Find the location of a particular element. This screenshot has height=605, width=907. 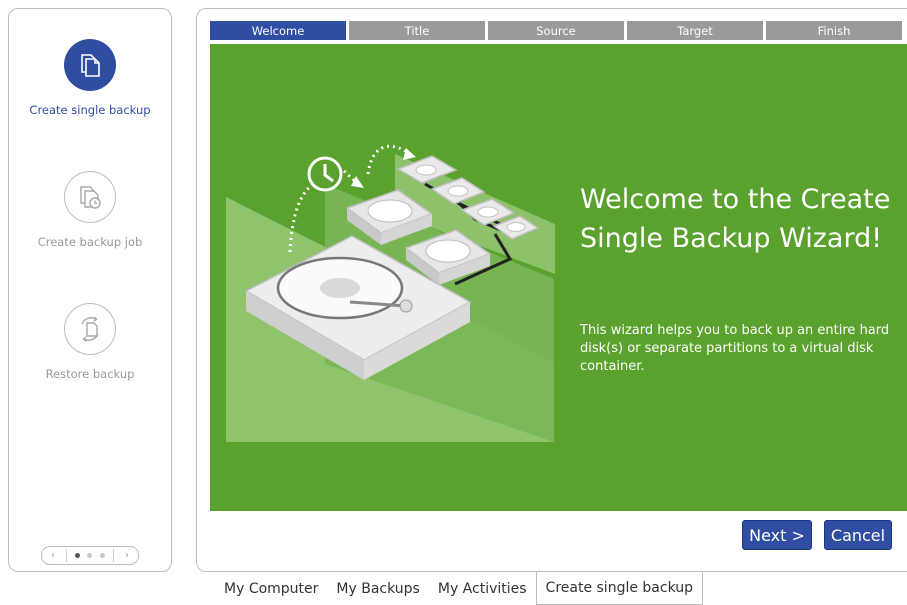

step-welcome: Welcome is located at coordinates (278, 30).